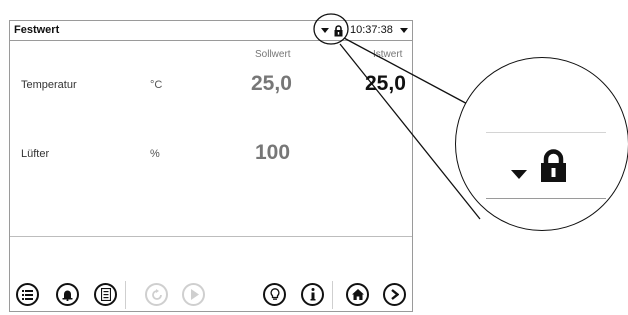  Describe the element at coordinates (519, 174) in the screenshot. I see `dropdown-triangle-icon` at that location.